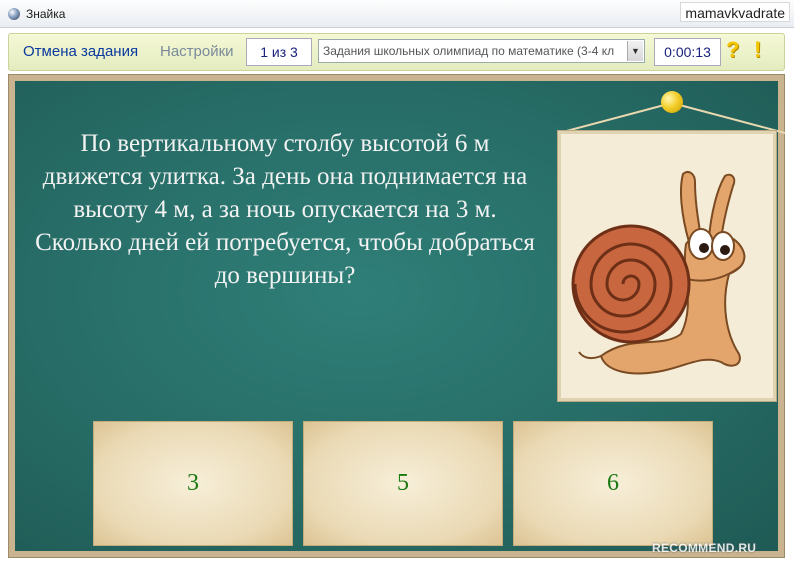 The height and width of the screenshot is (570, 794). I want to click on snail-illustration, so click(658, 273).